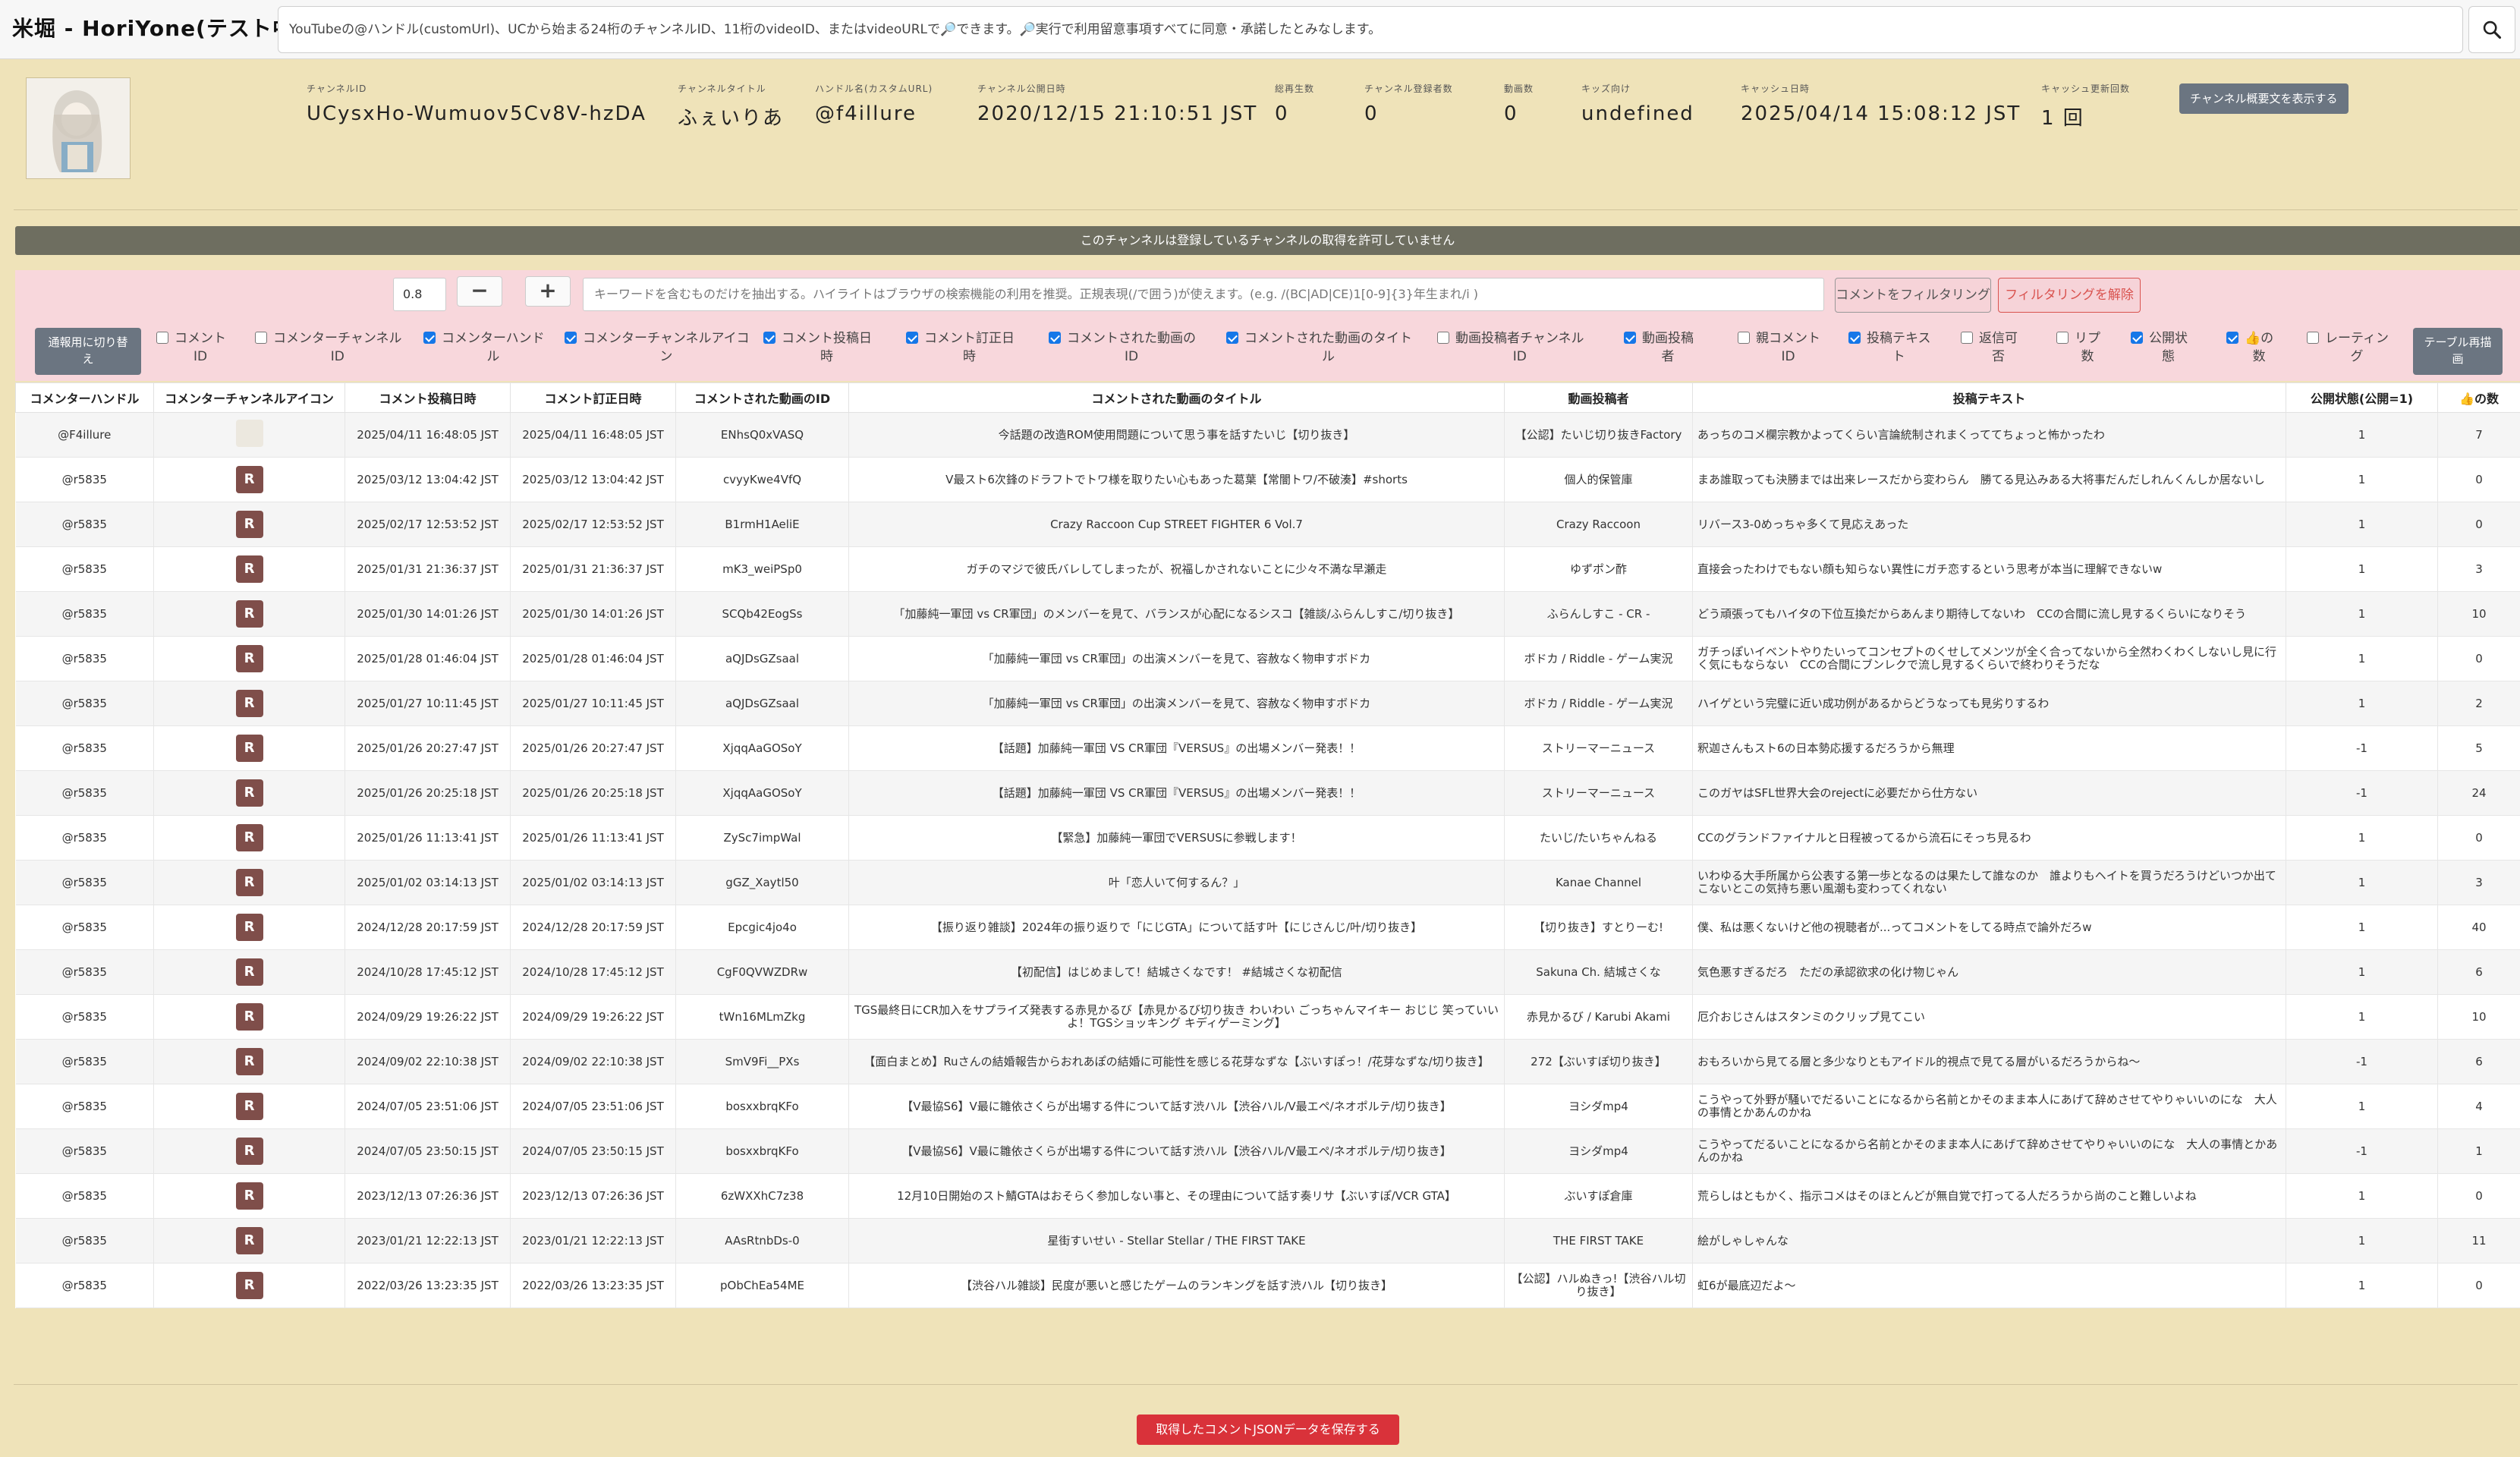  I want to click on commenter-handle-cell: @F4illure, so click(84, 435).